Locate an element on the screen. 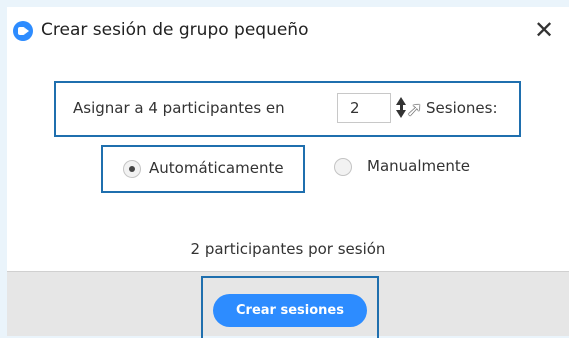 This screenshot has height=338, width=569. arrow-down-icon is located at coordinates (401, 114).